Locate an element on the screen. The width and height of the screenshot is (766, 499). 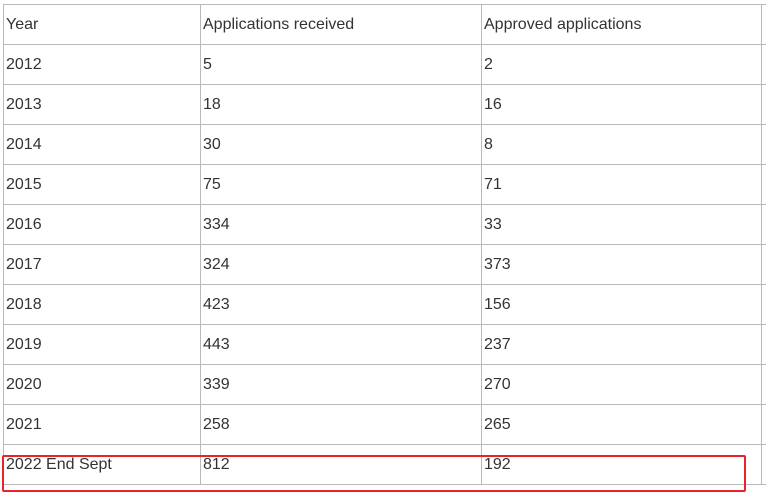
header-cell-truncated is located at coordinates (763, 24).